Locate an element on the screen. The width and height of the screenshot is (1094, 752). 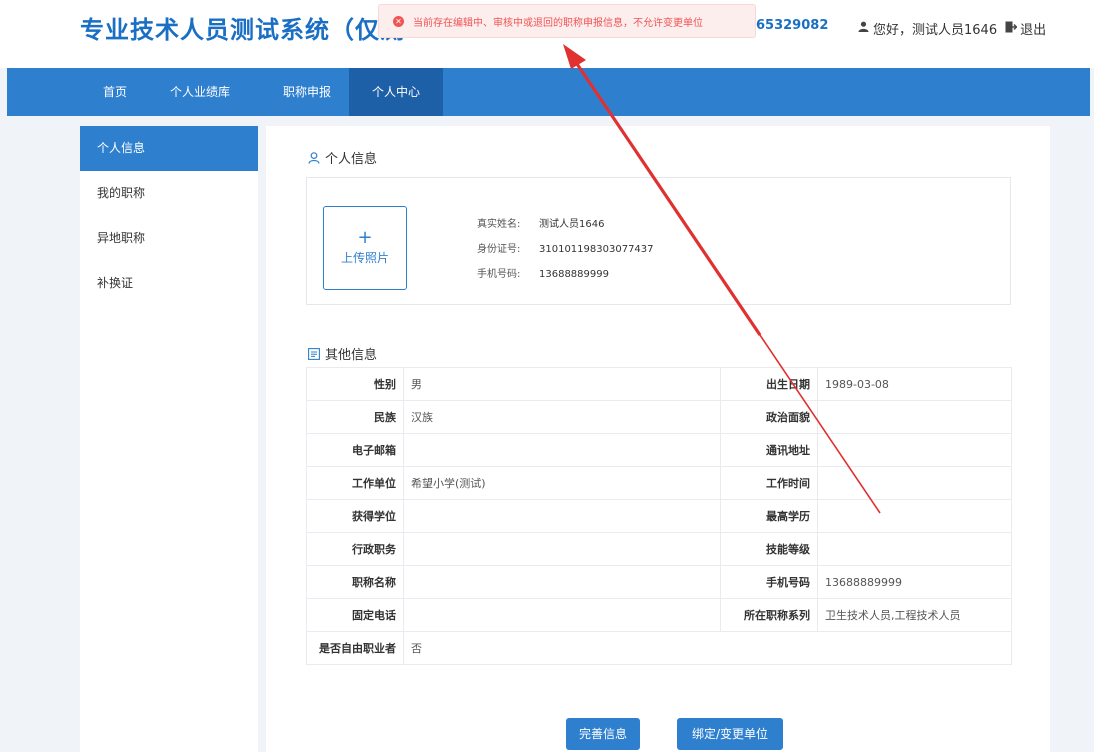
real-name-row: 真实姓名: 测试人员1646 is located at coordinates (540, 222).